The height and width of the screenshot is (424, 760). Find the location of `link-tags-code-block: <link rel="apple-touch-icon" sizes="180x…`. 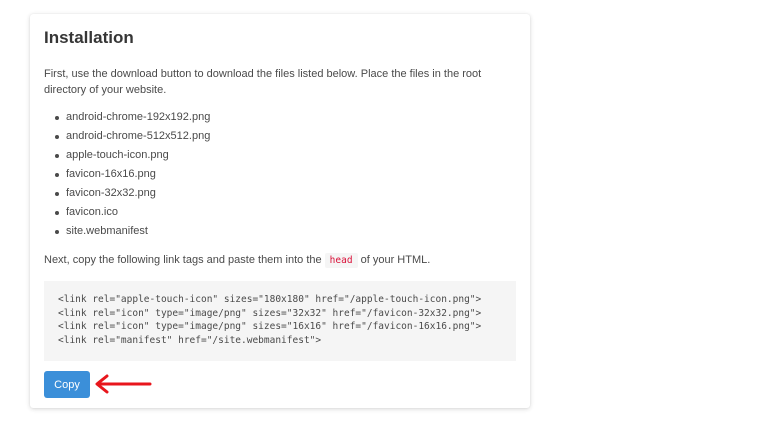

link-tags-code-block: <link rel="apple-touch-icon" sizes="180x… is located at coordinates (280, 321).